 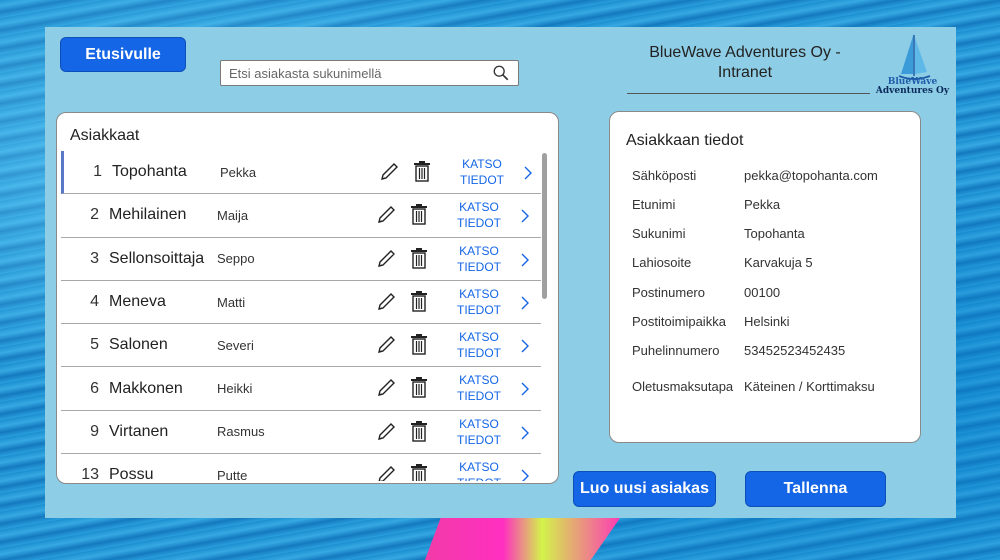 I want to click on customer-id: 2, so click(x=94, y=215).